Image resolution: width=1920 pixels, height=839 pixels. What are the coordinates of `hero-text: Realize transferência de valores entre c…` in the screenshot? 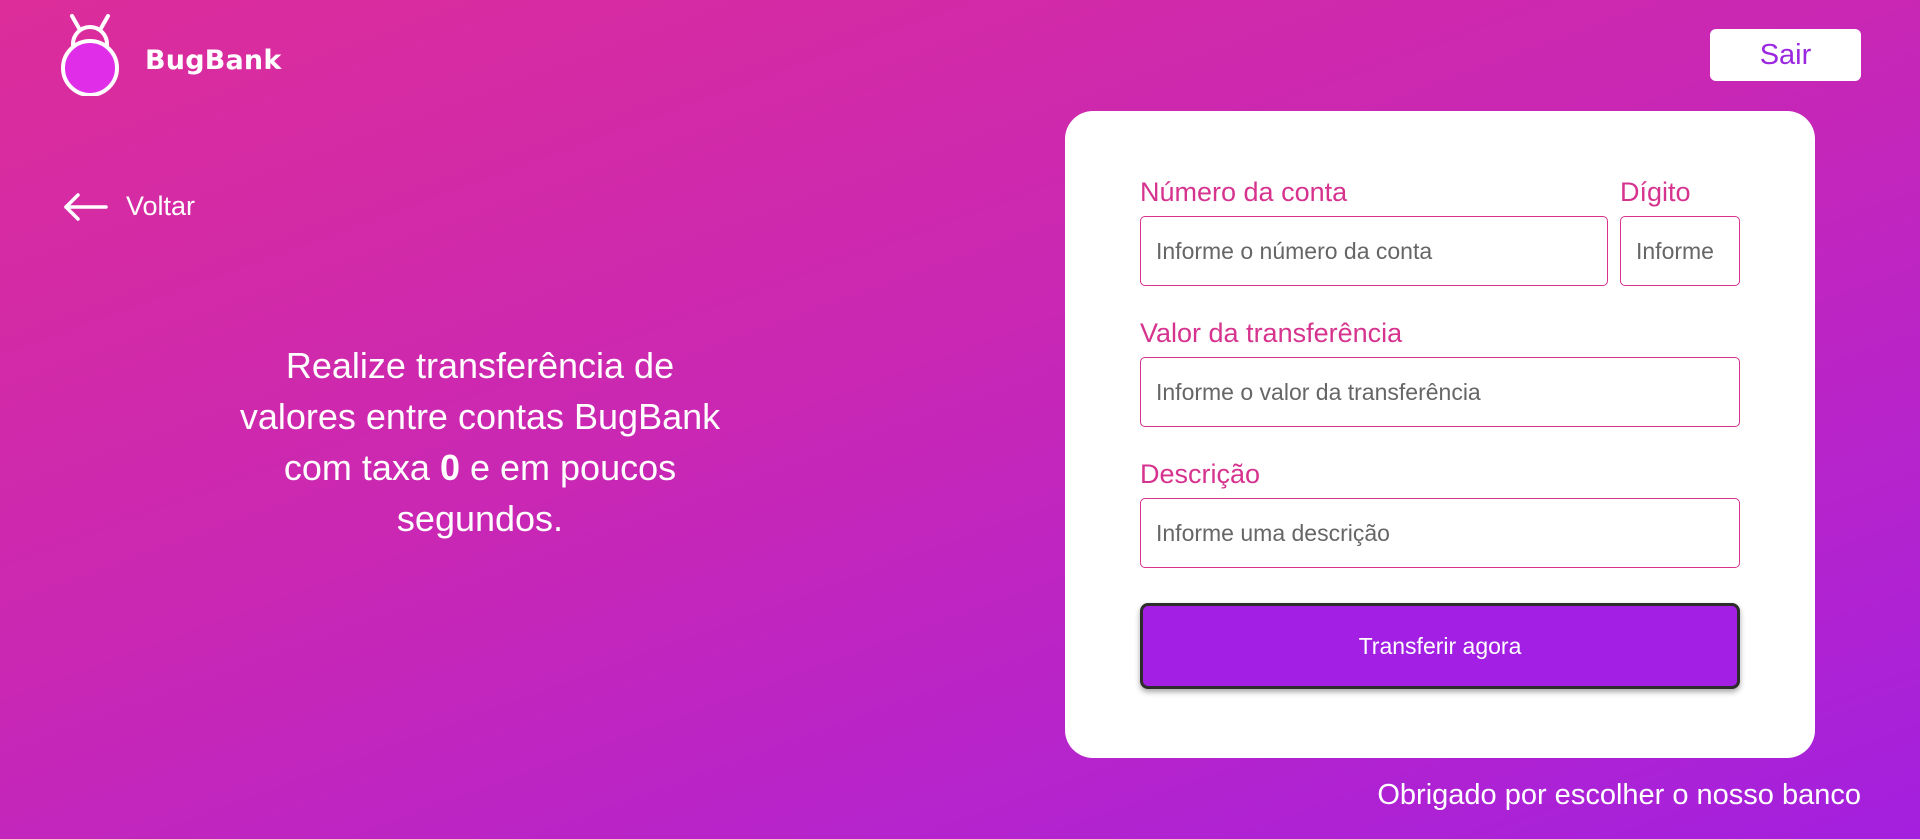 It's located at (480, 442).